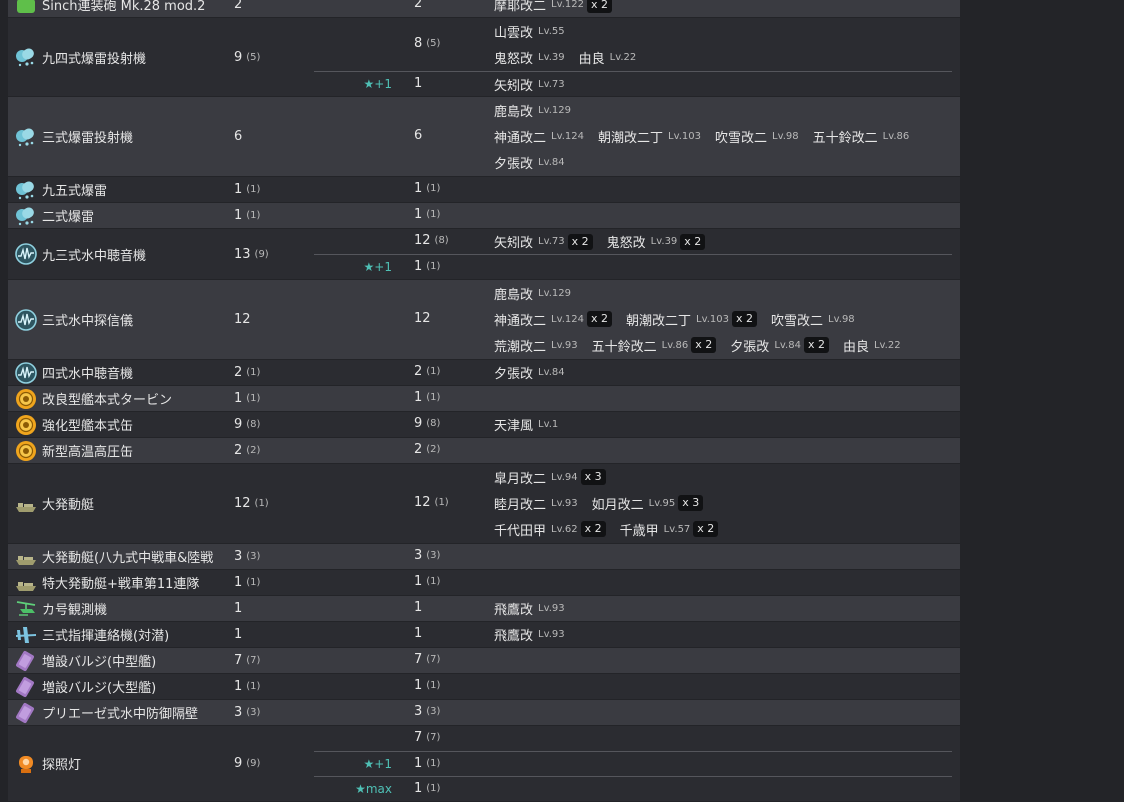  What do you see at coordinates (550, 529) in the screenshot?
I see `ship-entry: 千代田甲 Lv.62 x 2` at bounding box center [550, 529].